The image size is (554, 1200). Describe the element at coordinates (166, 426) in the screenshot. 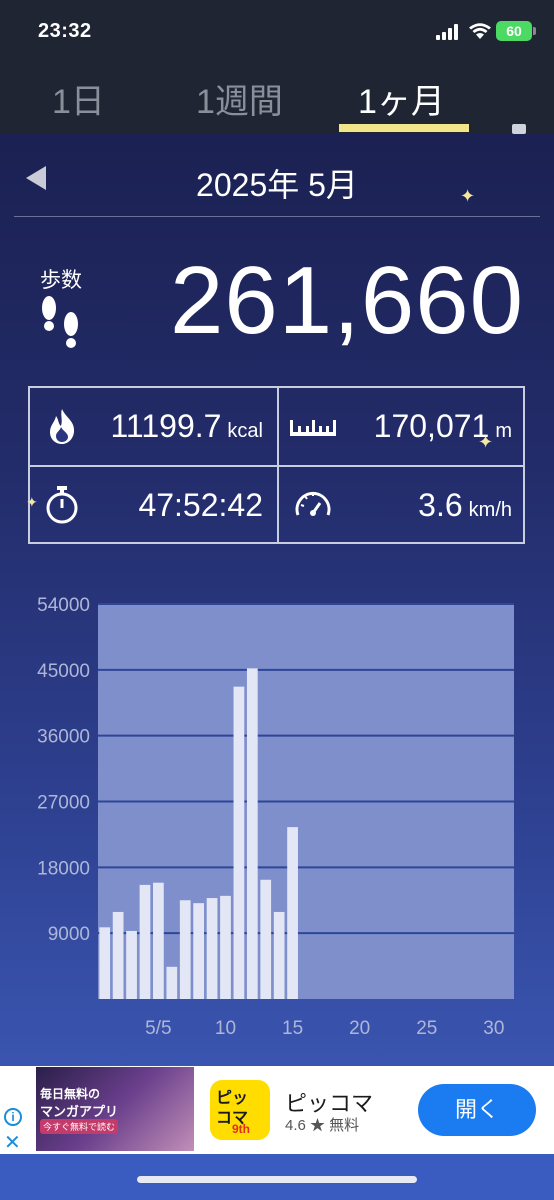

I see `calories-value: 11199.7` at that location.